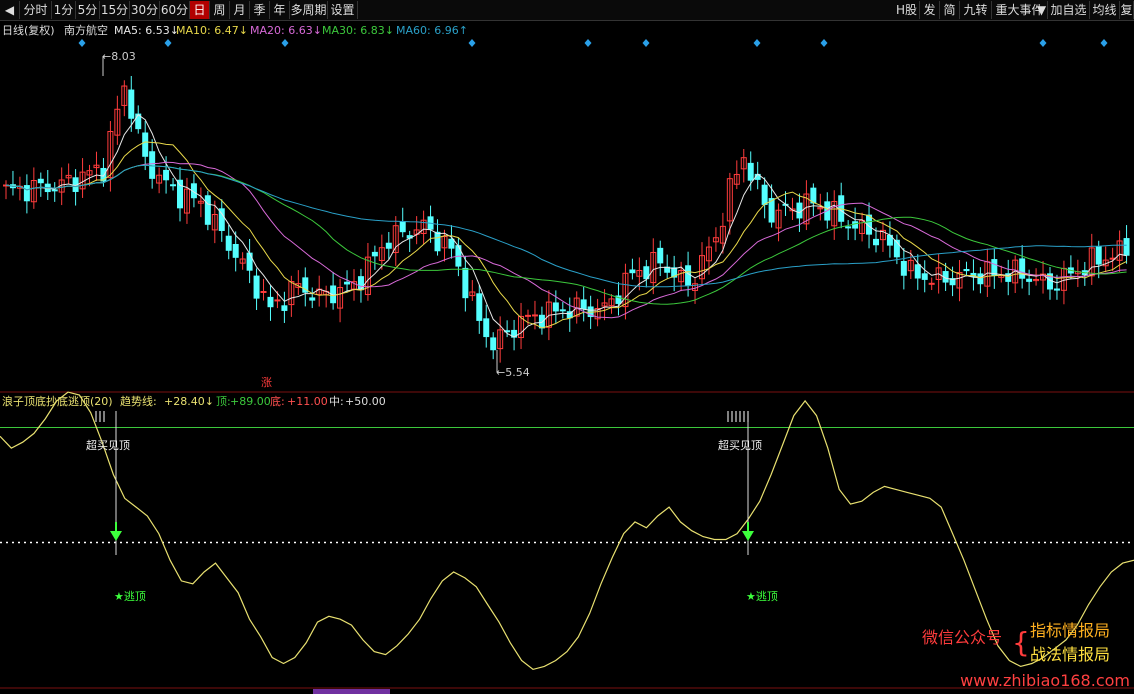 This screenshot has height=694, width=1134. What do you see at coordinates (250, 401) in the screenshot?
I see `top-value: +89.00` at bounding box center [250, 401].